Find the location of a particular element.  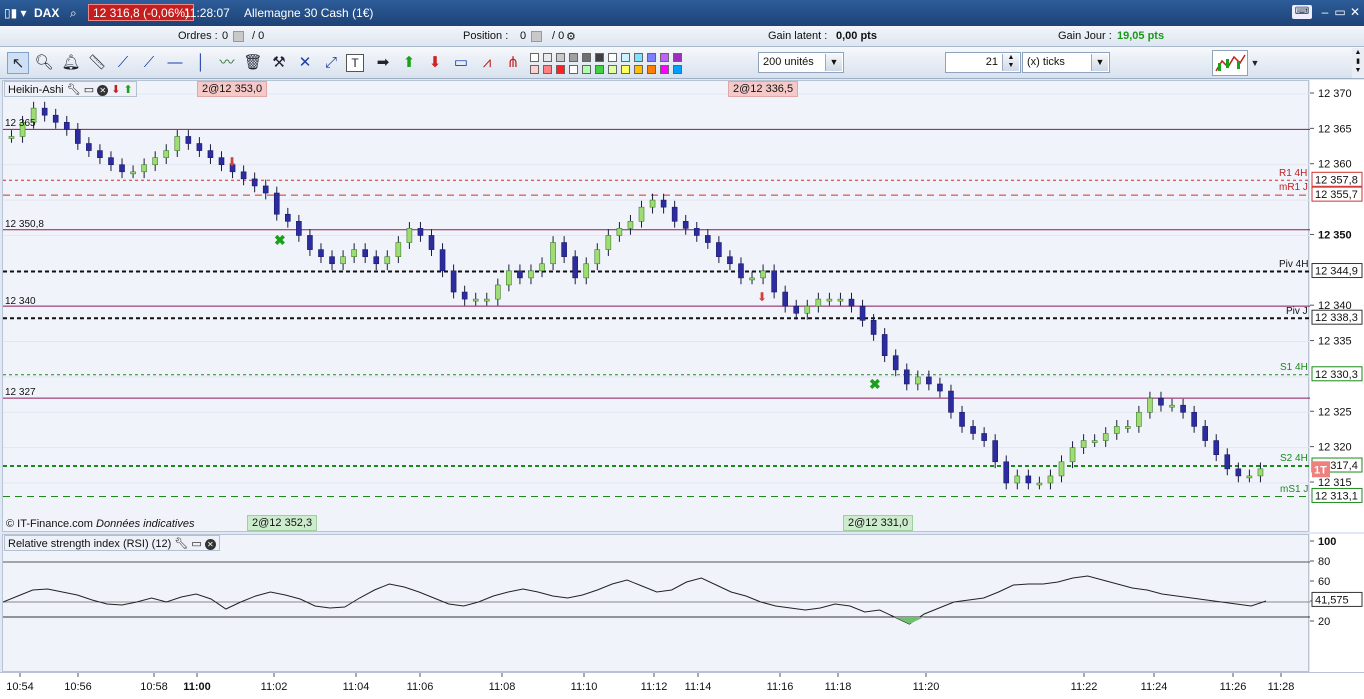

order-tag: 2@12 352,3 is located at coordinates (282, 523).